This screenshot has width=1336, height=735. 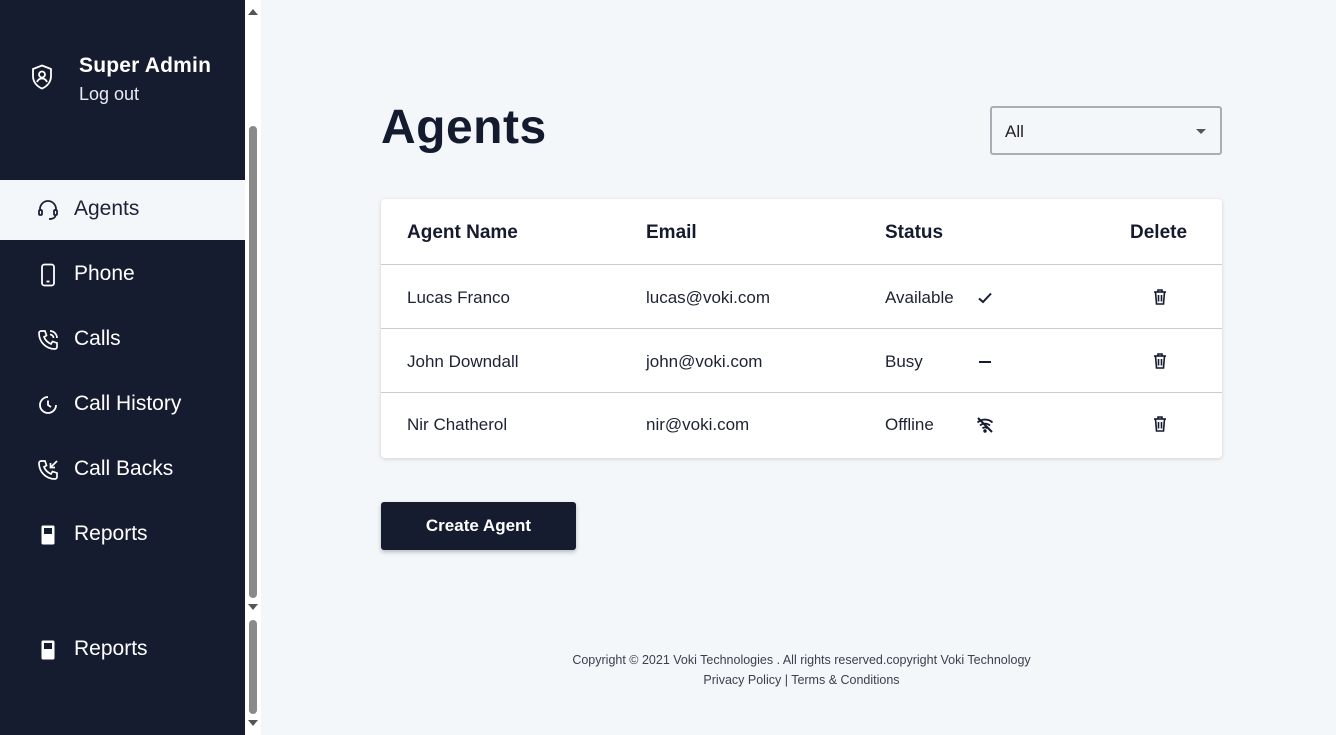 I want to click on scroll-down-arrow-icon-lower, so click(x=253, y=723).